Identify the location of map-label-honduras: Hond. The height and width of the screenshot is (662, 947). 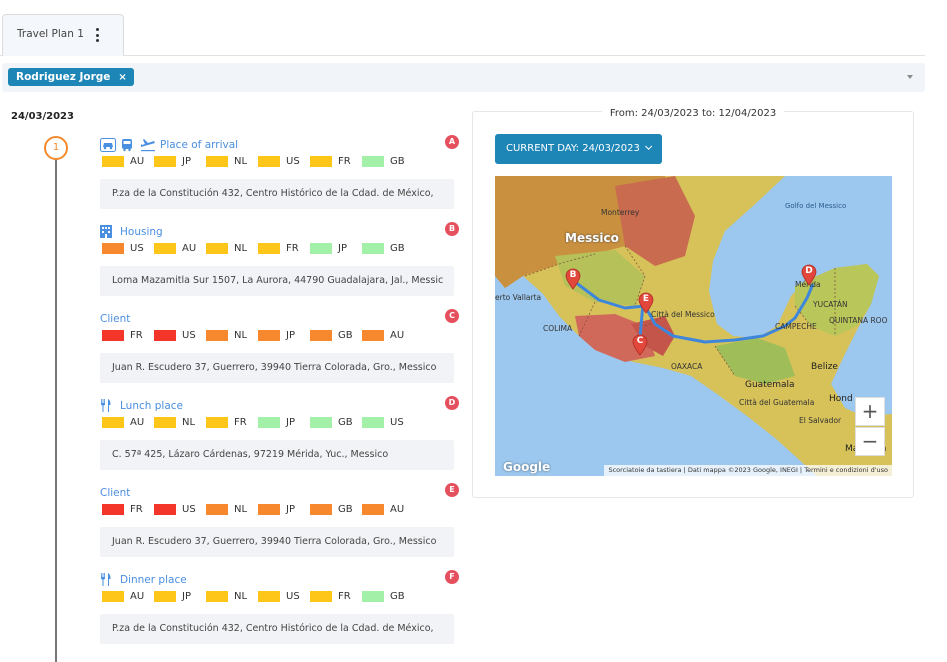
(841, 399).